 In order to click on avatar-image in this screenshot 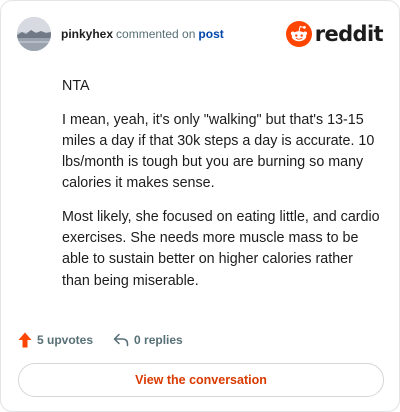, I will do `click(34, 34)`.